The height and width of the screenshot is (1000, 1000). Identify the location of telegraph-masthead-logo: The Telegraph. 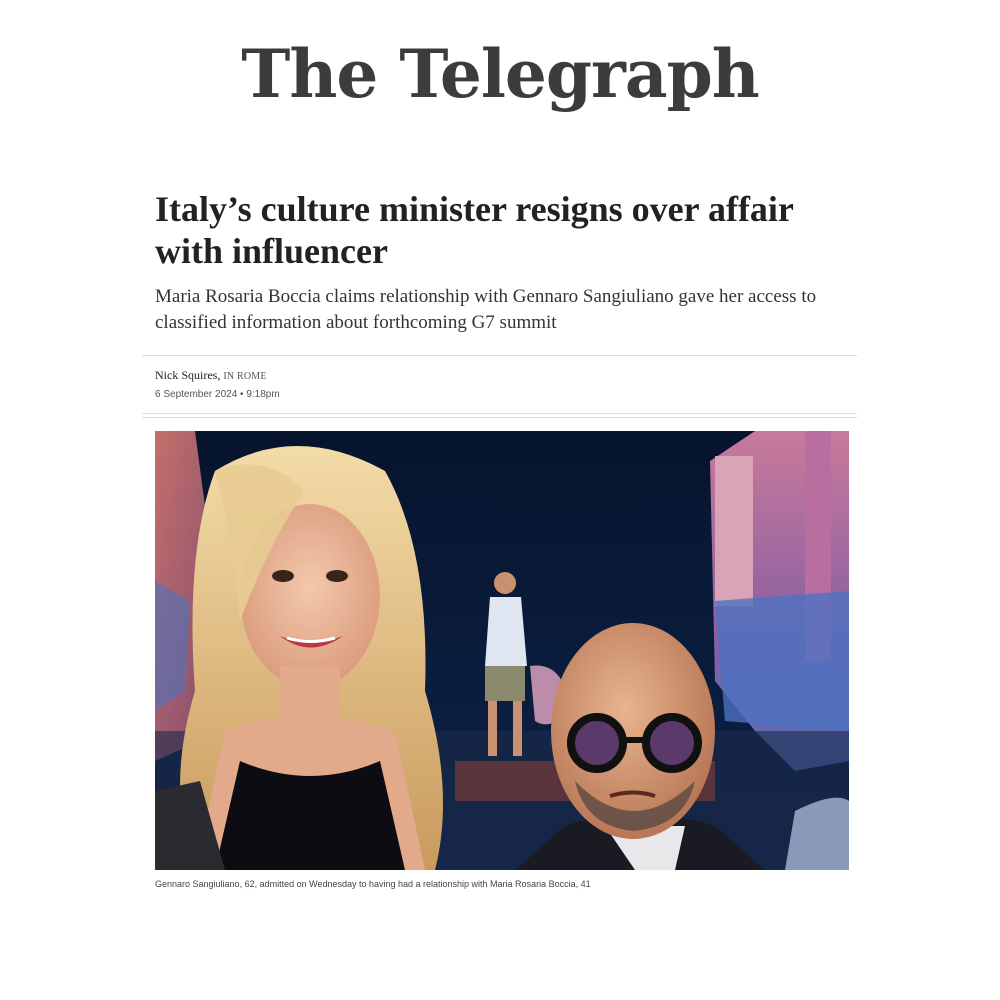
(500, 74).